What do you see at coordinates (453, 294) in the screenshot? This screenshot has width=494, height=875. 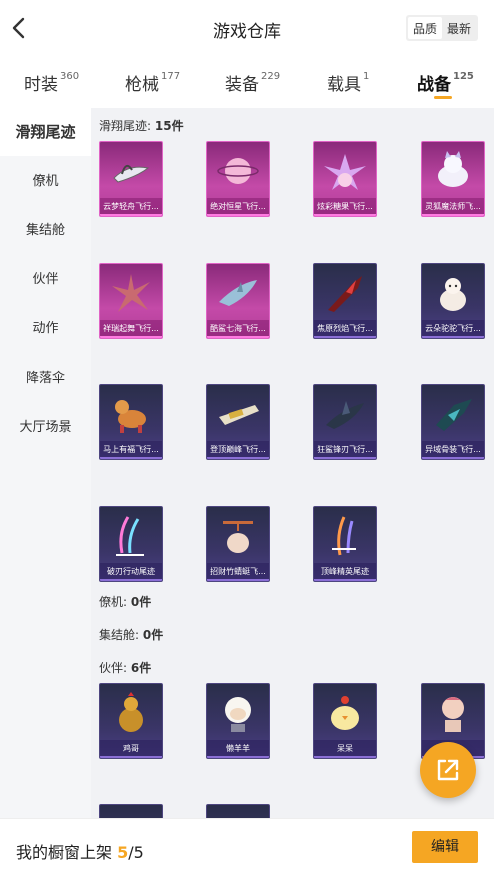 I see `alpaca-item-icon` at bounding box center [453, 294].